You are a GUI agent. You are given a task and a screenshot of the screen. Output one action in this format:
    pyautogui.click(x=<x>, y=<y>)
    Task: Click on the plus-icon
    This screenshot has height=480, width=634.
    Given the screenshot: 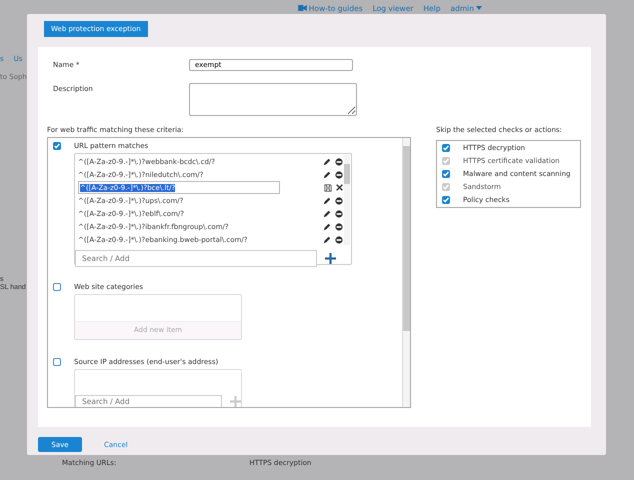 What is the action you would take?
    pyautogui.click(x=330, y=258)
    